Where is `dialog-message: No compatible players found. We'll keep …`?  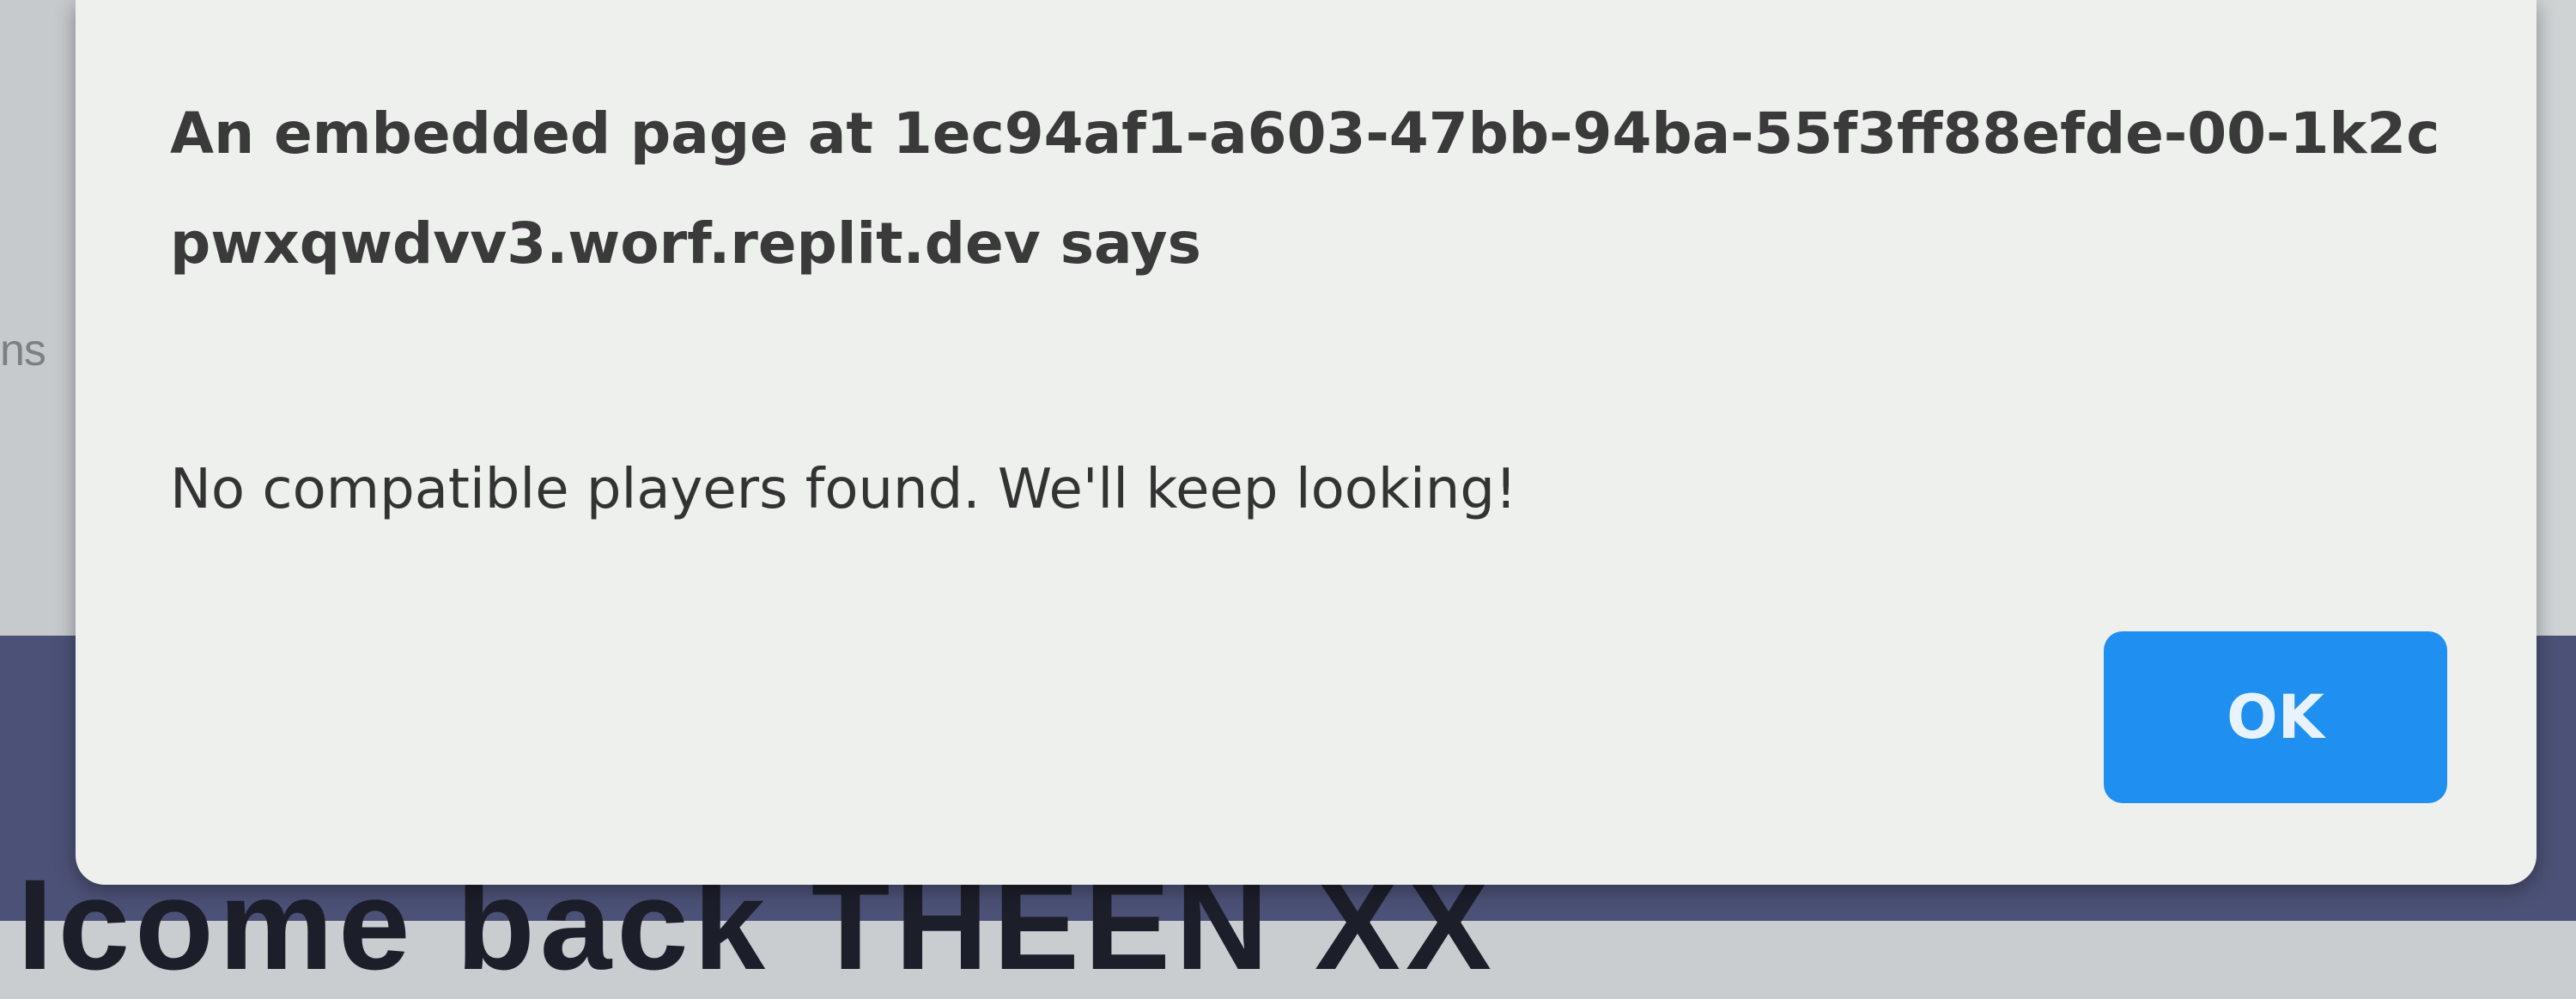 dialog-message: No compatible players found. We'll keep … is located at coordinates (843, 490).